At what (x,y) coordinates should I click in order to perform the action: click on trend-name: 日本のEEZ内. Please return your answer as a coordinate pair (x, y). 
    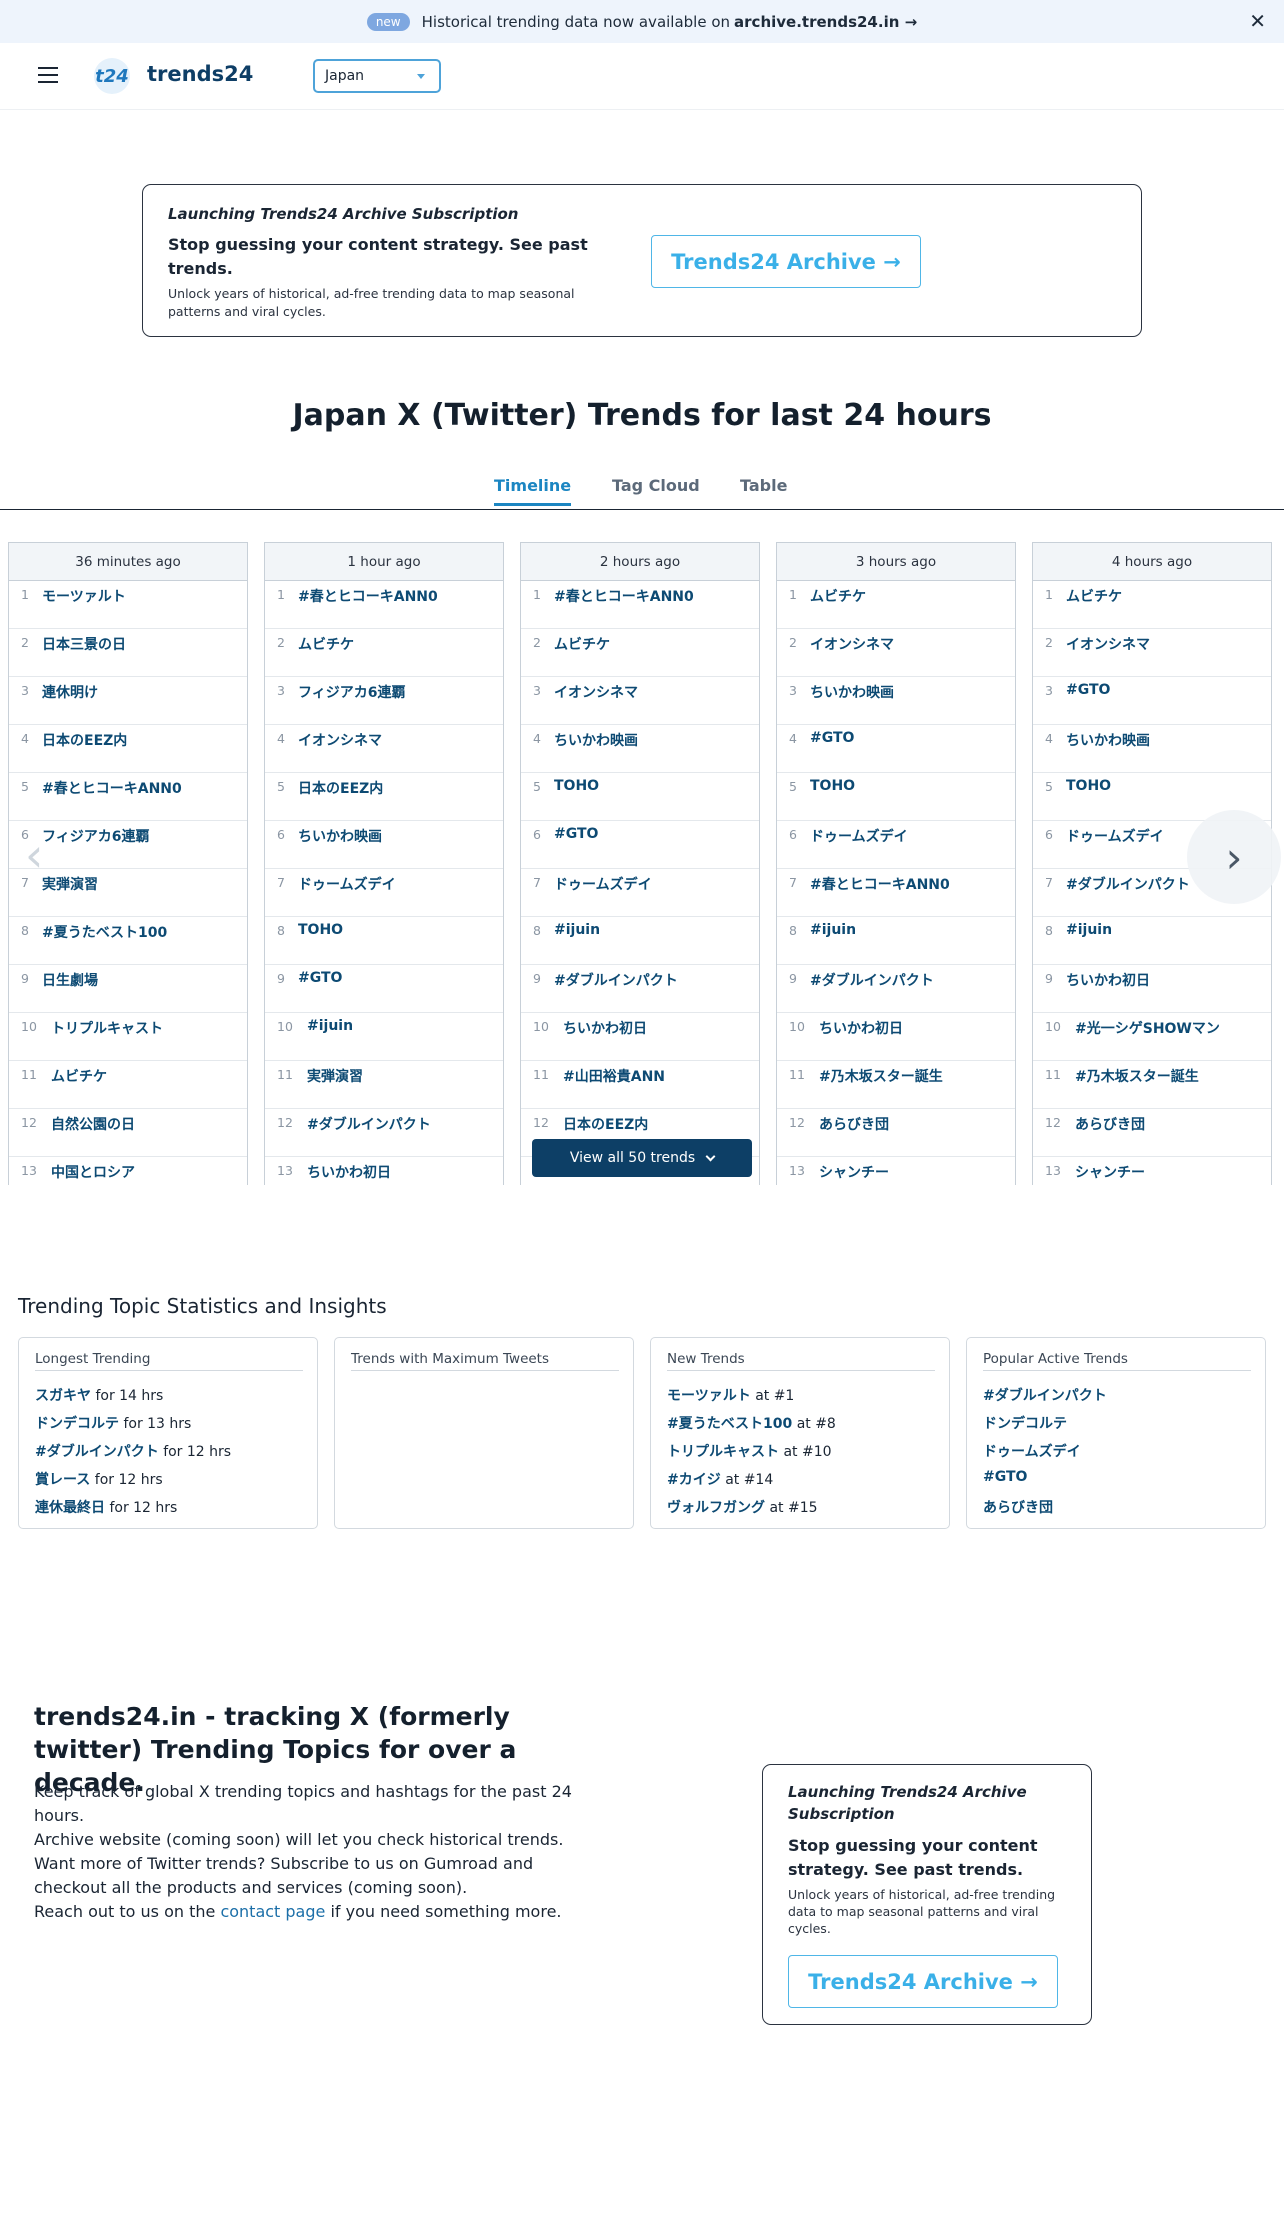
    Looking at the image, I should click on (605, 1124).